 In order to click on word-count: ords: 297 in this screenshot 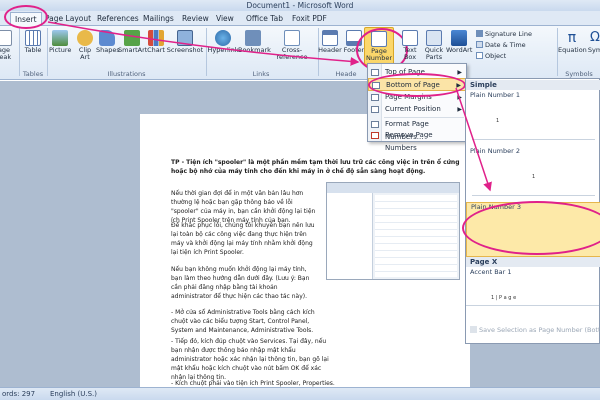, I will do `click(18, 394)`.